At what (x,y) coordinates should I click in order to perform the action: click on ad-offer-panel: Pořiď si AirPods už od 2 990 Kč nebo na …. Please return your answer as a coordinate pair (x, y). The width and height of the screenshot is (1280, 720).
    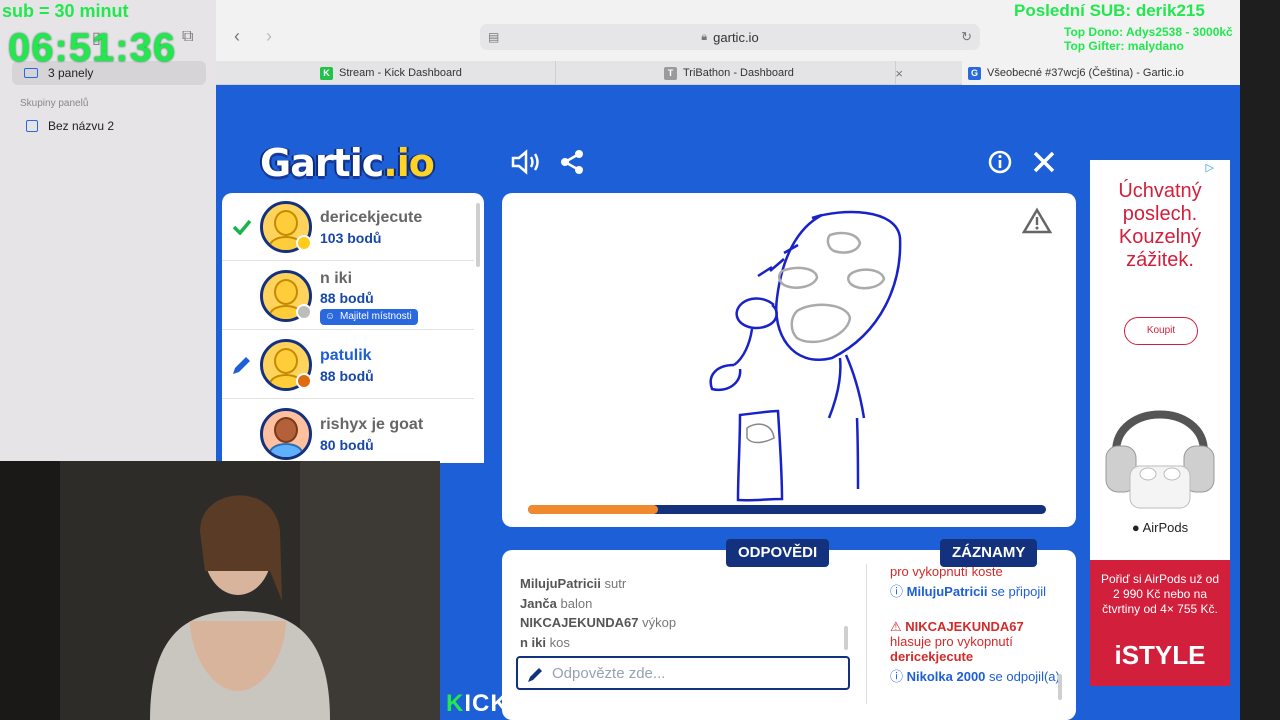
    Looking at the image, I should click on (1160, 623).